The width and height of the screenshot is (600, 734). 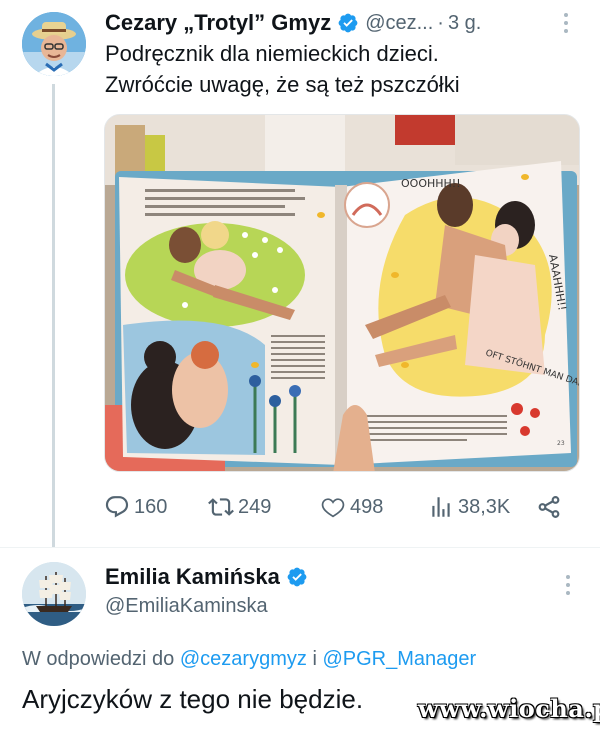 I want to click on views-button: 38,3K, so click(x=469, y=507).